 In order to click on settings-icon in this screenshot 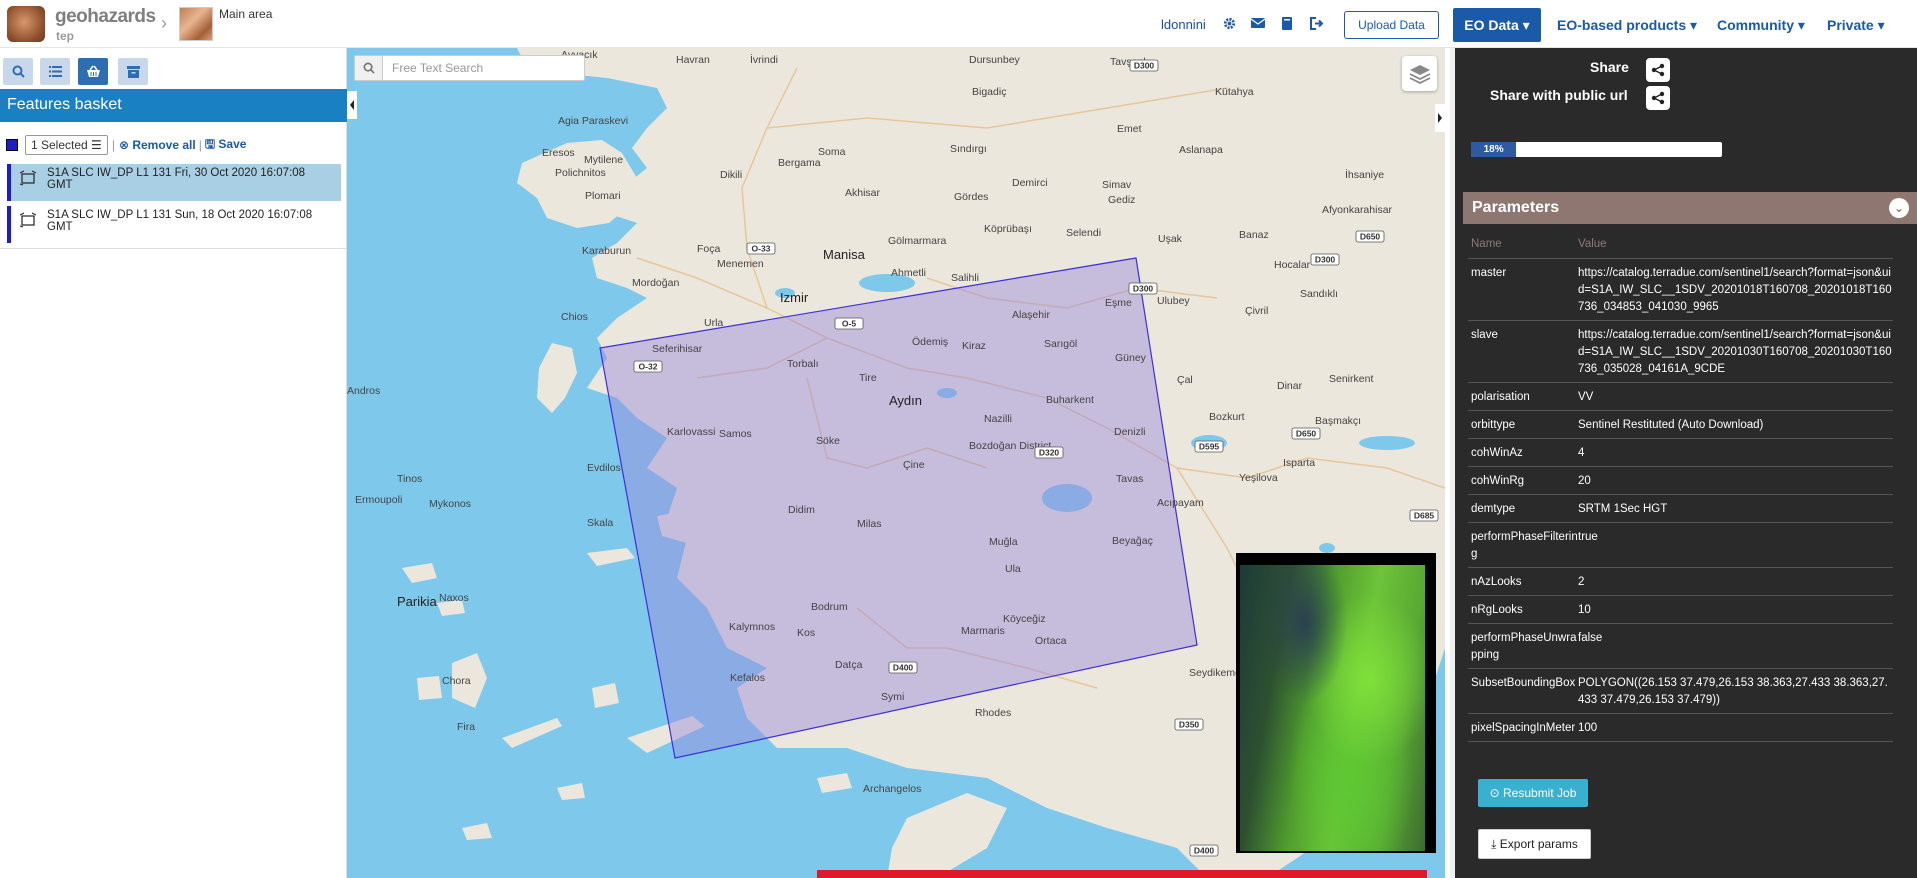, I will do `click(1230, 23)`.